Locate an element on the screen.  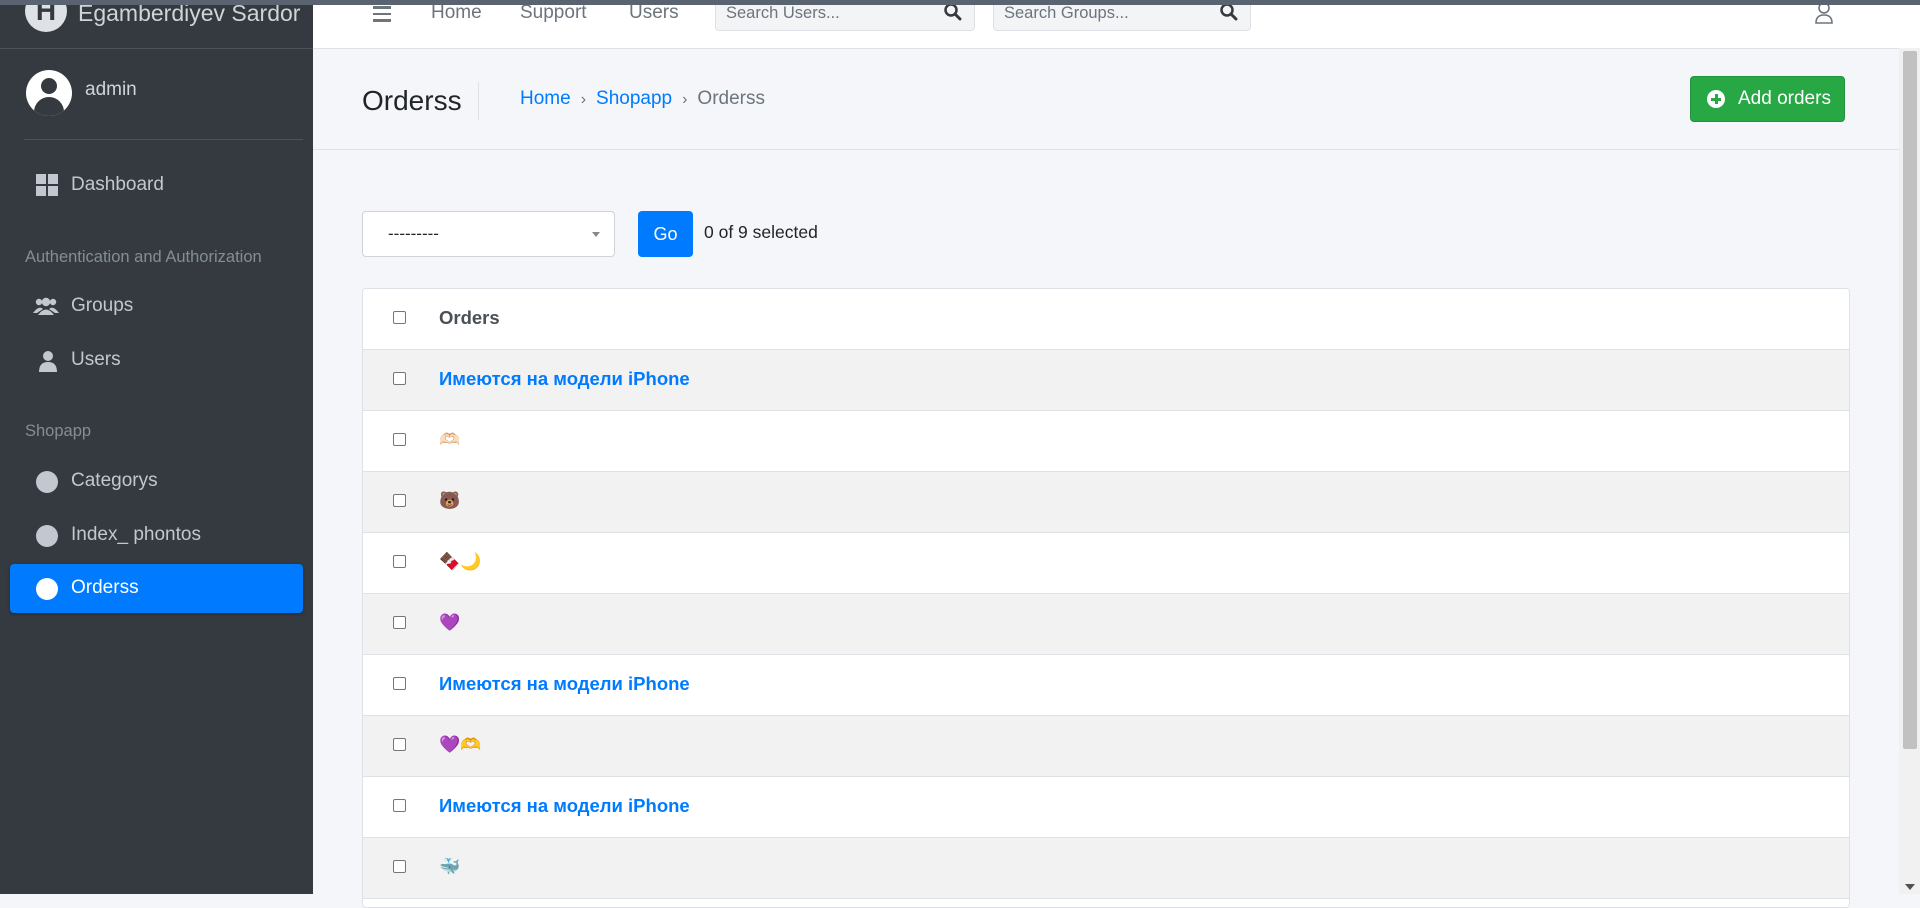
user-panel: admin is located at coordinates (163, 94).